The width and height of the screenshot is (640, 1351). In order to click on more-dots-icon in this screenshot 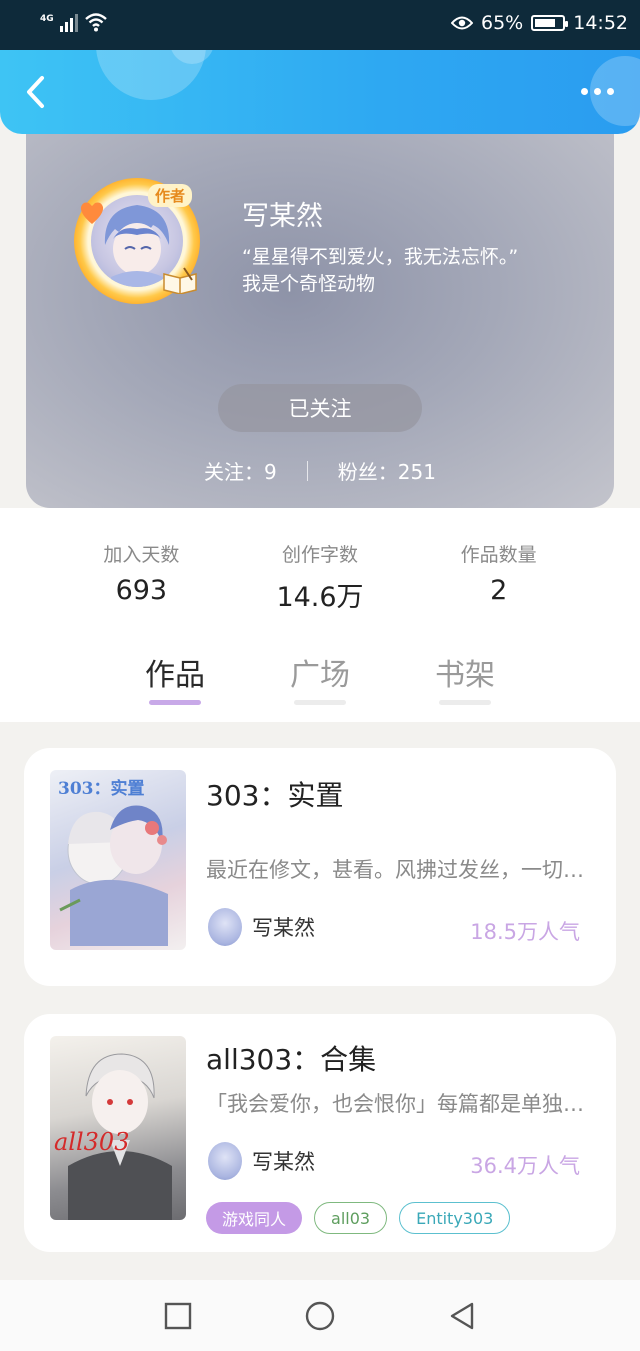, I will do `click(584, 91)`.